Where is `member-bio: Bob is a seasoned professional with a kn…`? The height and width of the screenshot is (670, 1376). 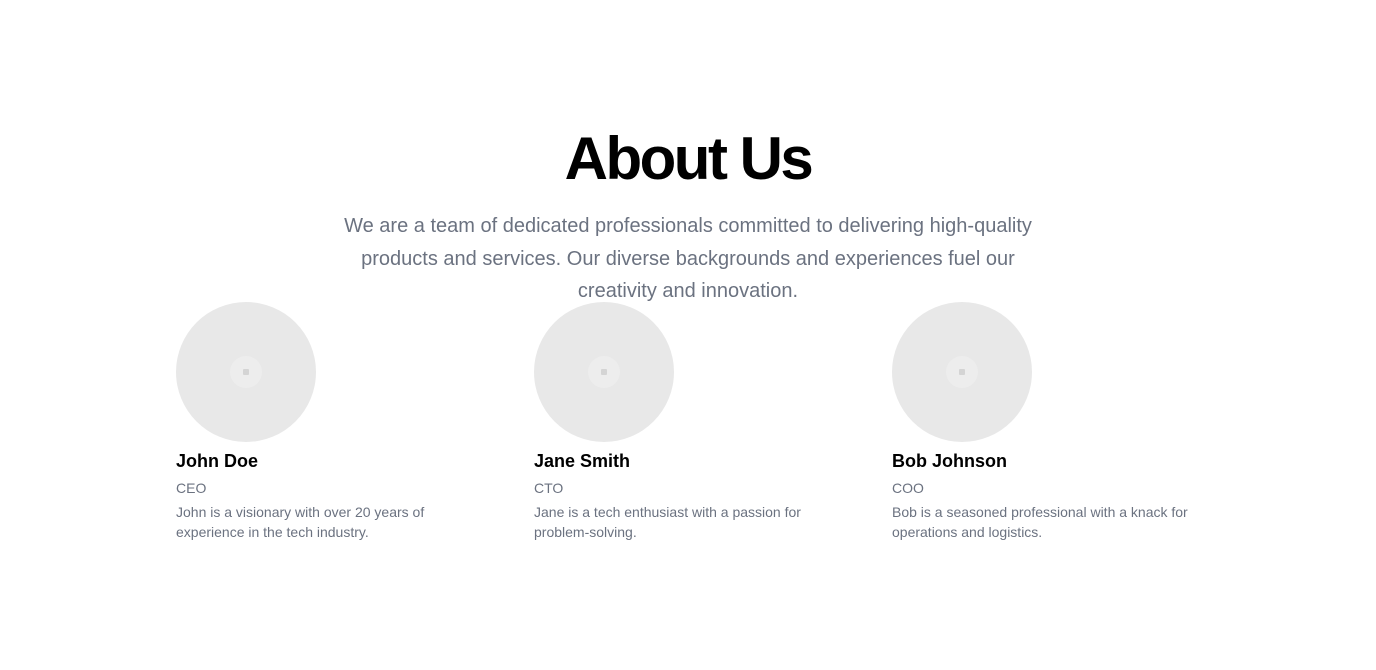 member-bio: Bob is a seasoned professional with a kn… is located at coordinates (1040, 522).